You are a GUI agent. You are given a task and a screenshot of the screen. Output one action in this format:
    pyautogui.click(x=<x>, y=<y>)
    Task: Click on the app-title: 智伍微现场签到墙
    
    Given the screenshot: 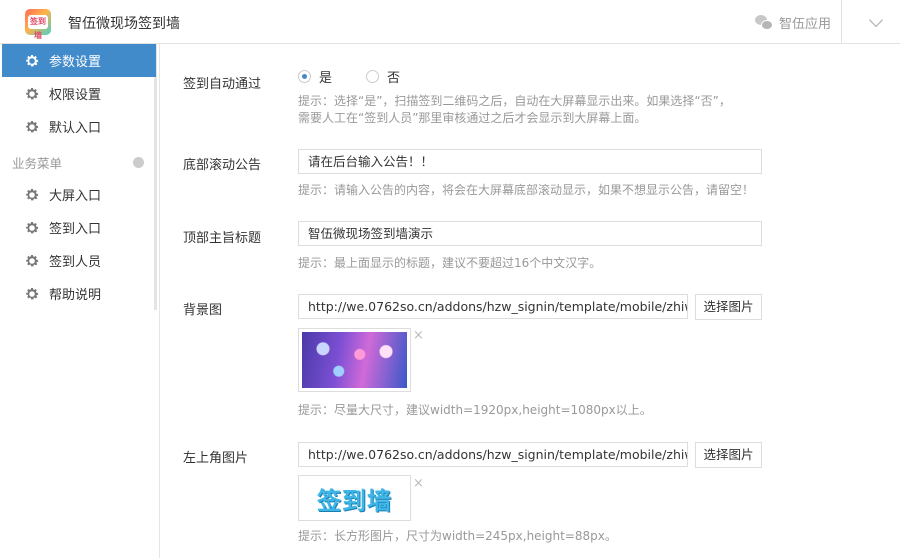 What is the action you would take?
    pyautogui.click(x=124, y=24)
    